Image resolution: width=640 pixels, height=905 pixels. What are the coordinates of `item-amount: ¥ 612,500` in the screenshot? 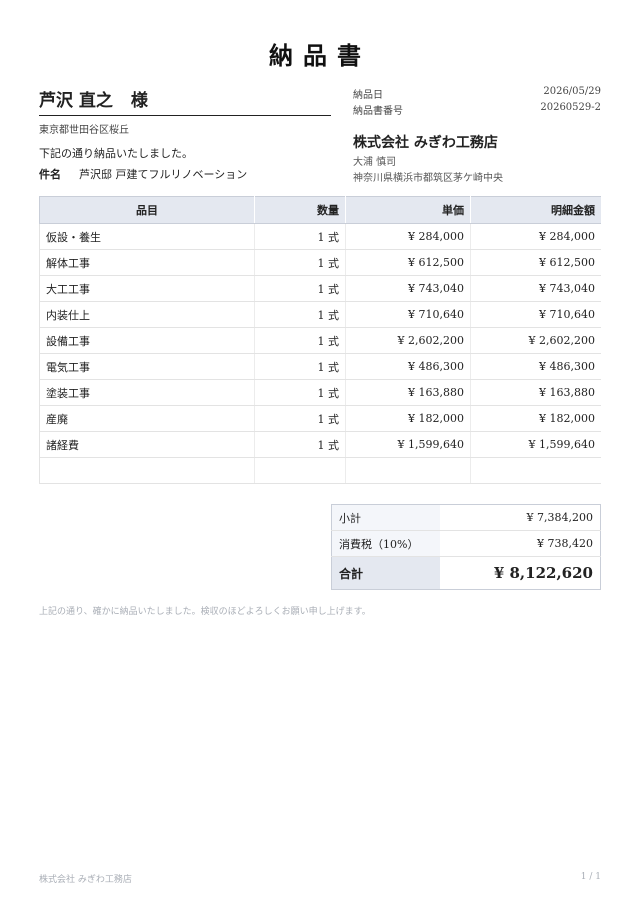 It's located at (535, 262).